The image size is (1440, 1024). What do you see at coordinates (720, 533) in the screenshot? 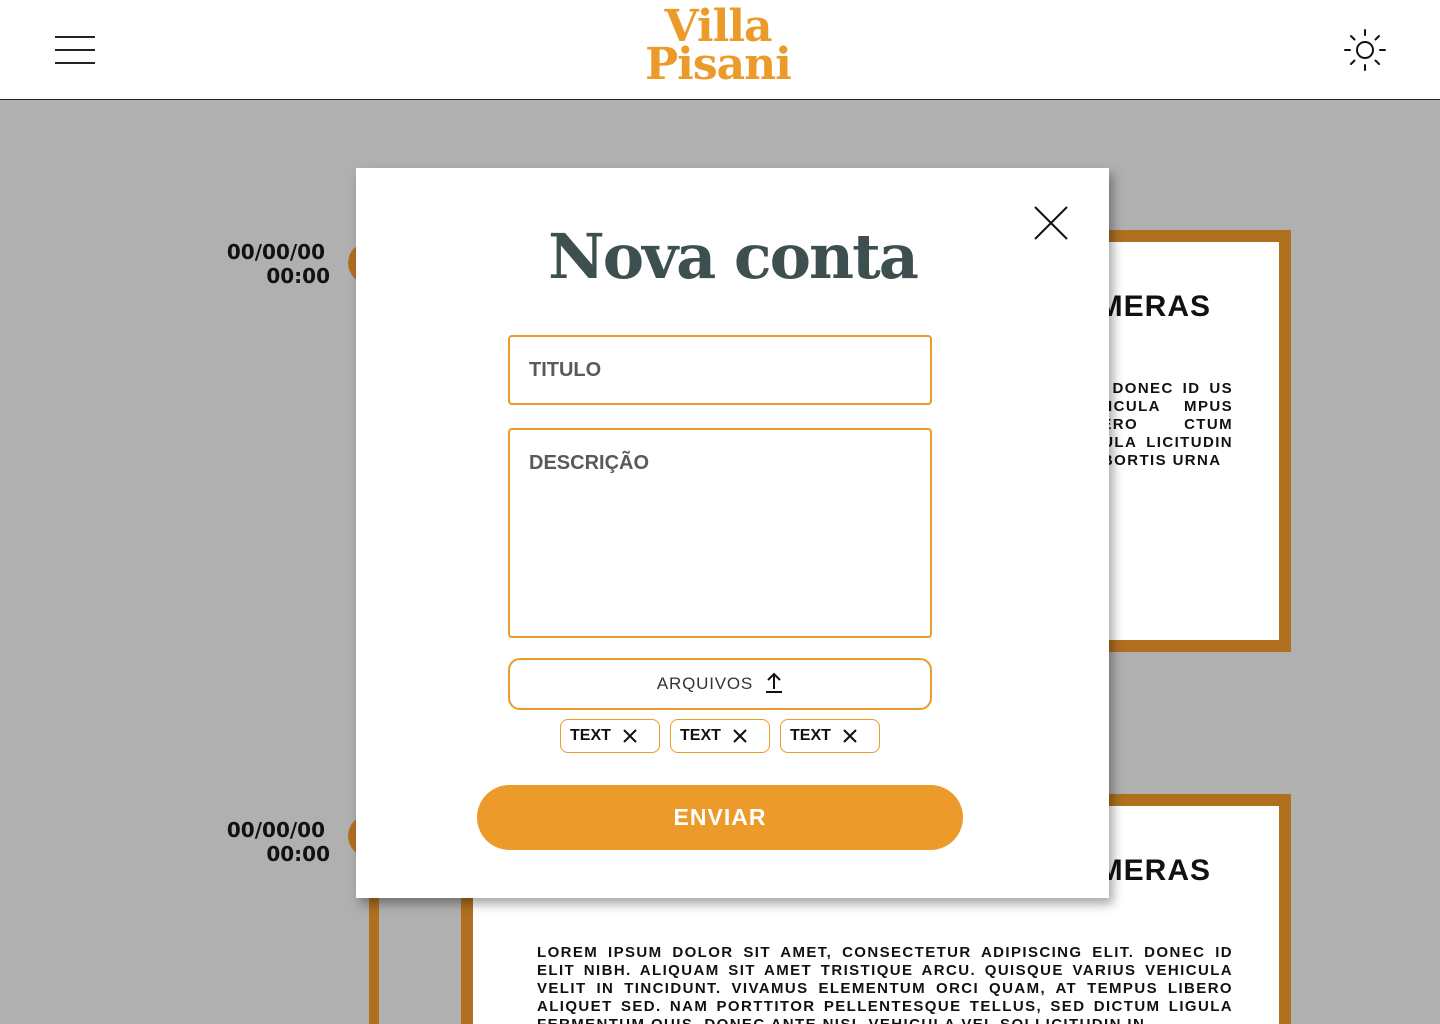
I see `description-textarea` at bounding box center [720, 533].